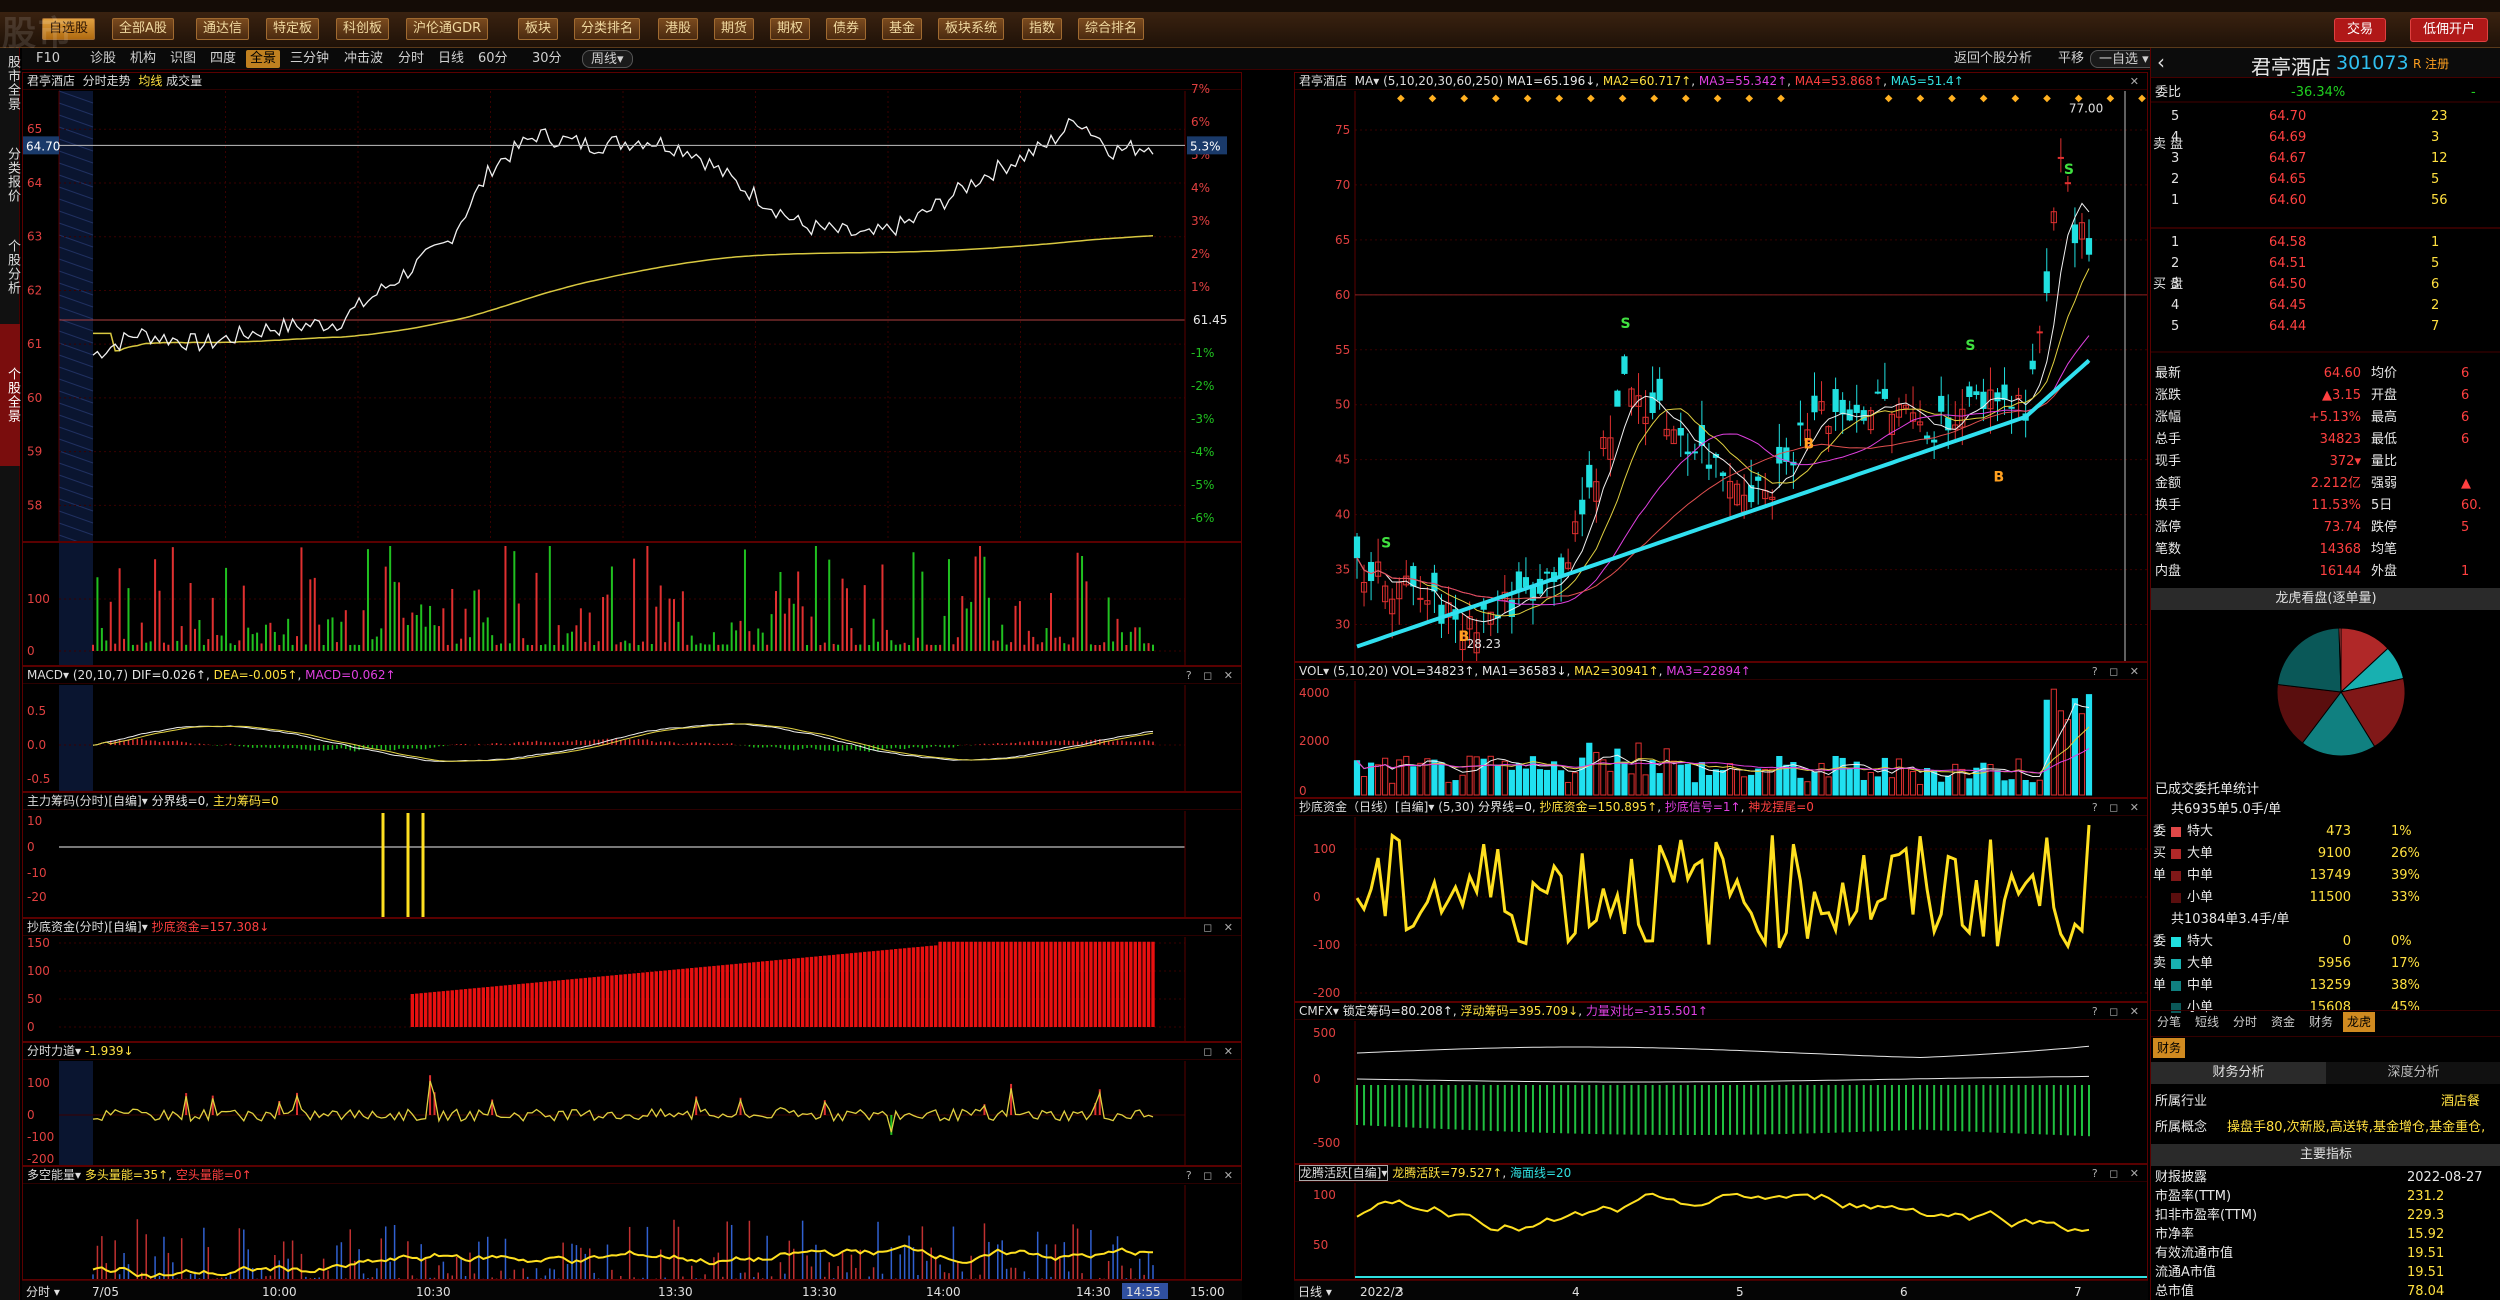 The width and height of the screenshot is (2500, 1300). I want to click on toolbar-button-10: 期权, so click(790, 29).